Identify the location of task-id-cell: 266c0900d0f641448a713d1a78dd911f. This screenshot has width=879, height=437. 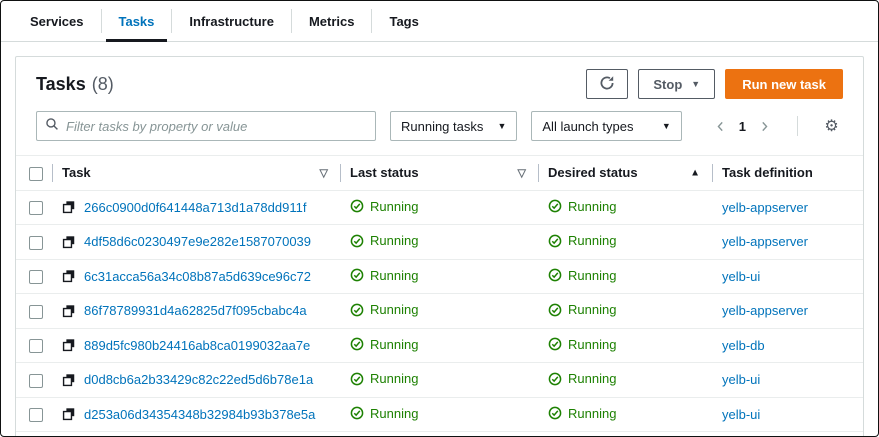
(196, 207).